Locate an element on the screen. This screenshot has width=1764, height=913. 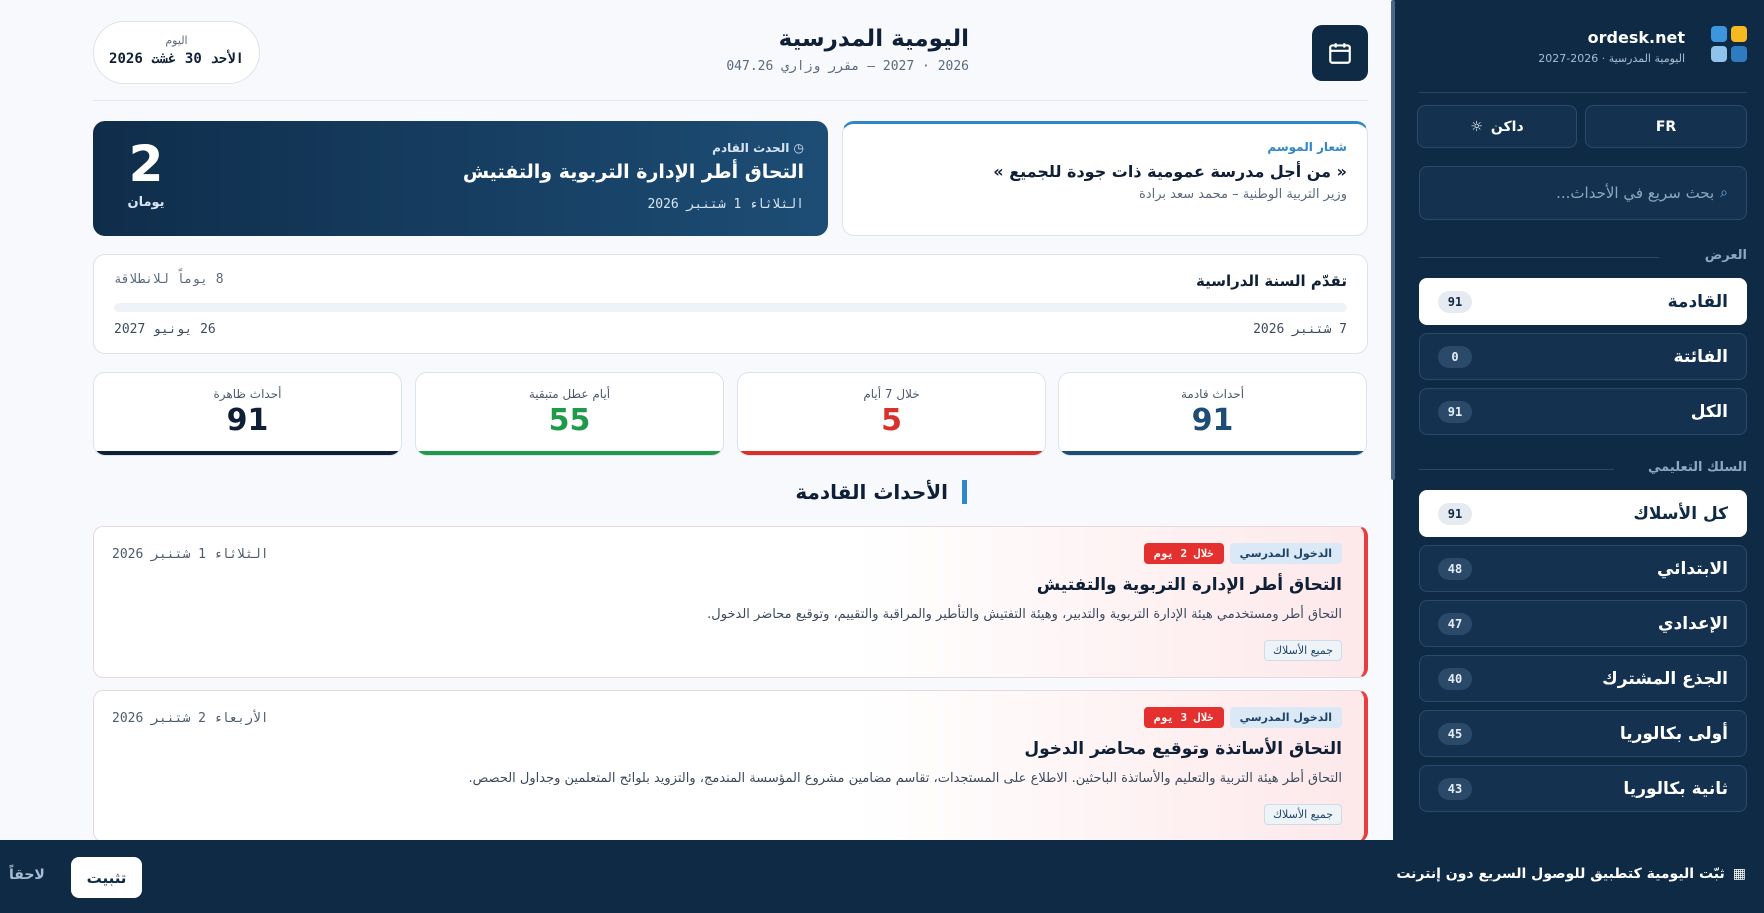
progress-end-date: 26 يونيو 2027 is located at coordinates (165, 329).